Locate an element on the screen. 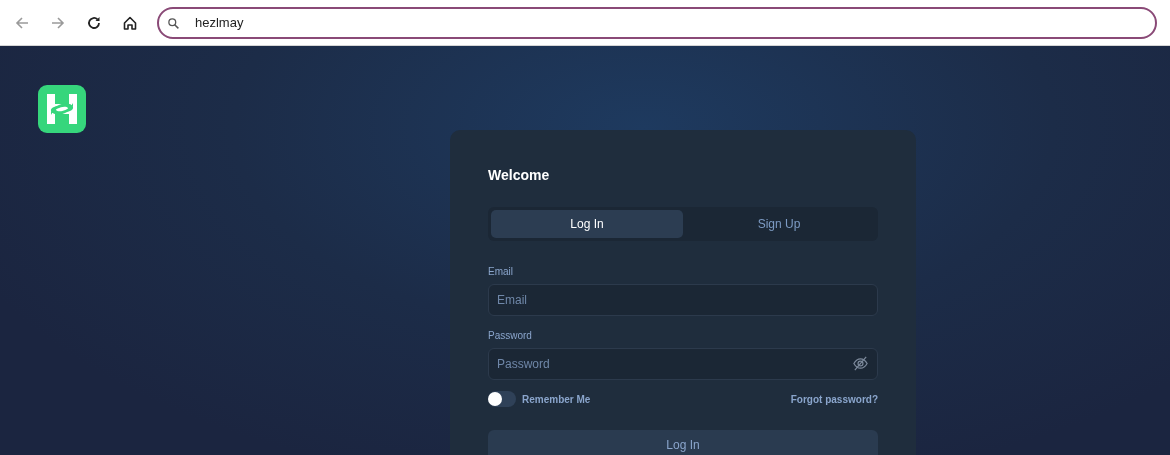 This screenshot has height=455, width=1170. eye-slash-icon is located at coordinates (860, 363).